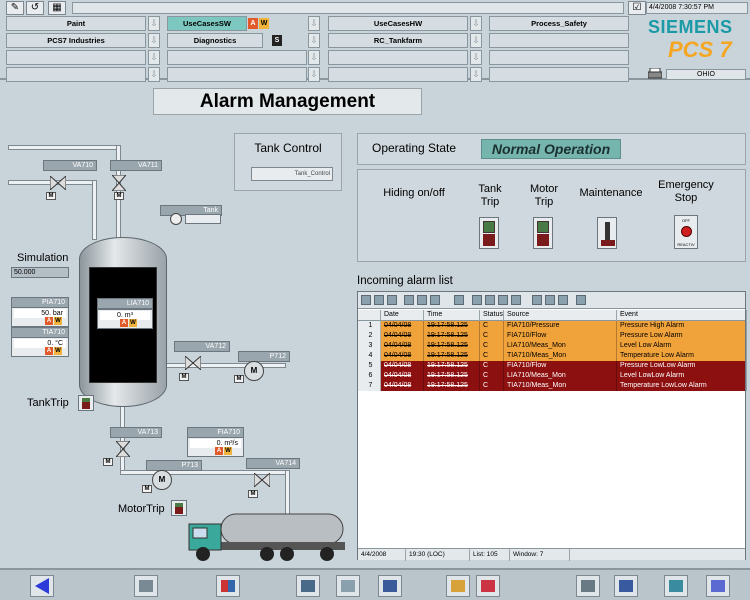 This screenshot has width=750, height=600. What do you see at coordinates (207, 23) in the screenshot?
I see `area-button-usecasessw: UseCasesSW` at bounding box center [207, 23].